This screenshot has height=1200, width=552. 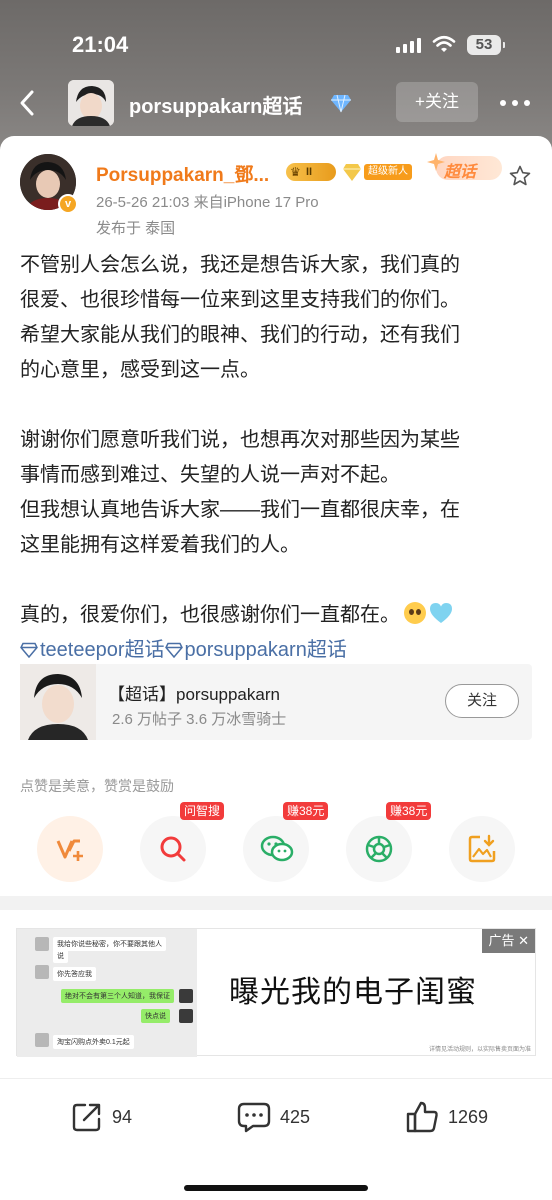 I want to click on wechat-earn-tag: 赚38元, so click(x=306, y=811).